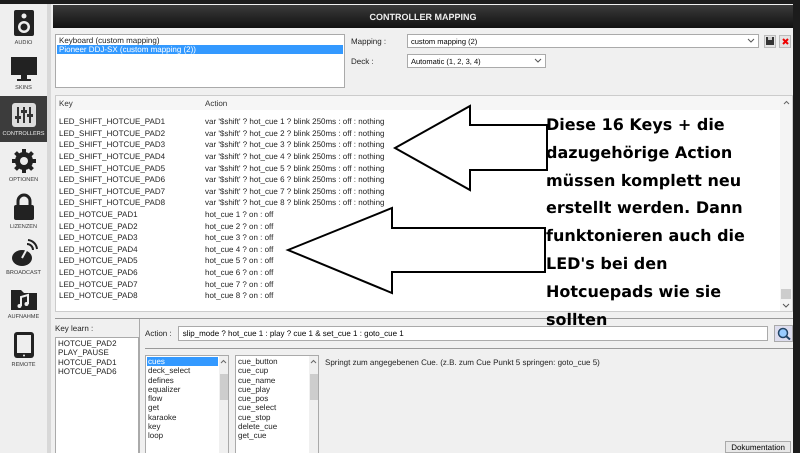  I want to click on action-cell: hot_cue 8 ? on : off, so click(239, 295).